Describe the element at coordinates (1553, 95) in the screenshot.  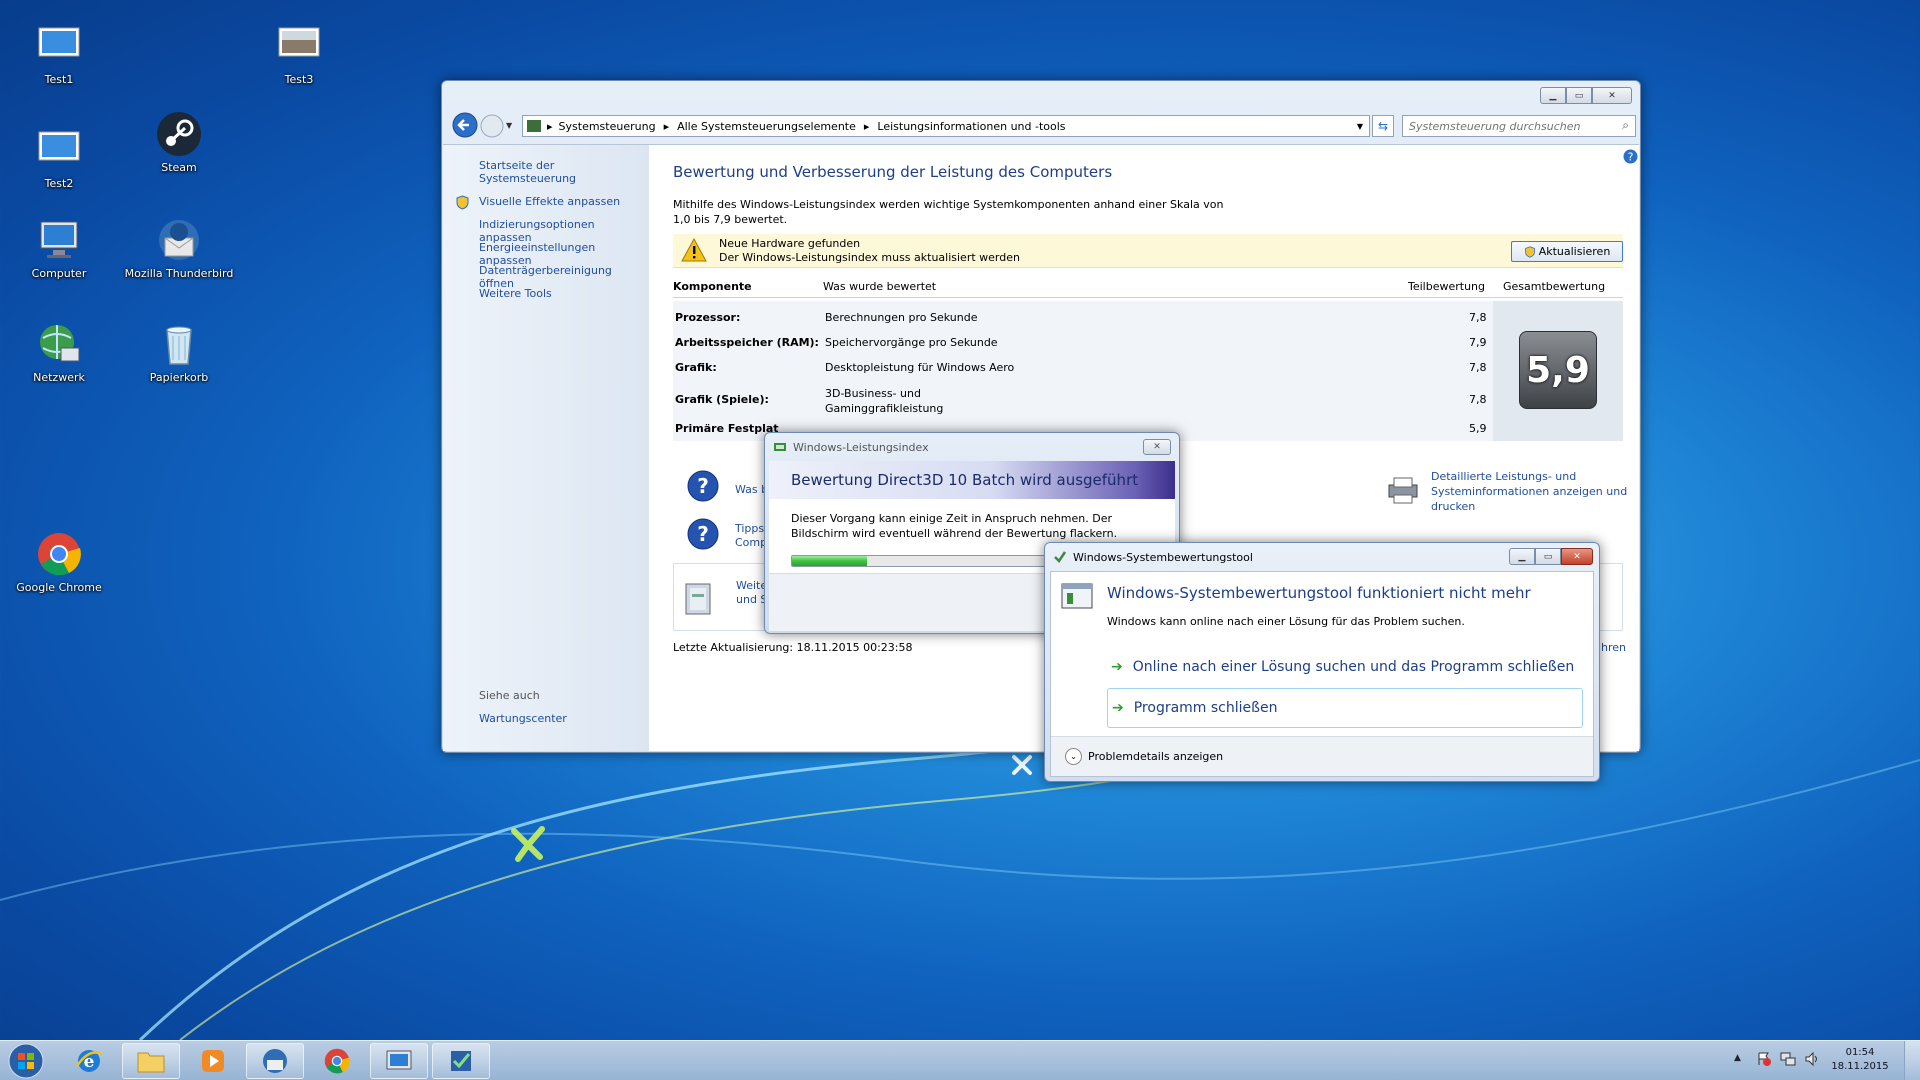
I see `minimize-button: ▁` at that location.